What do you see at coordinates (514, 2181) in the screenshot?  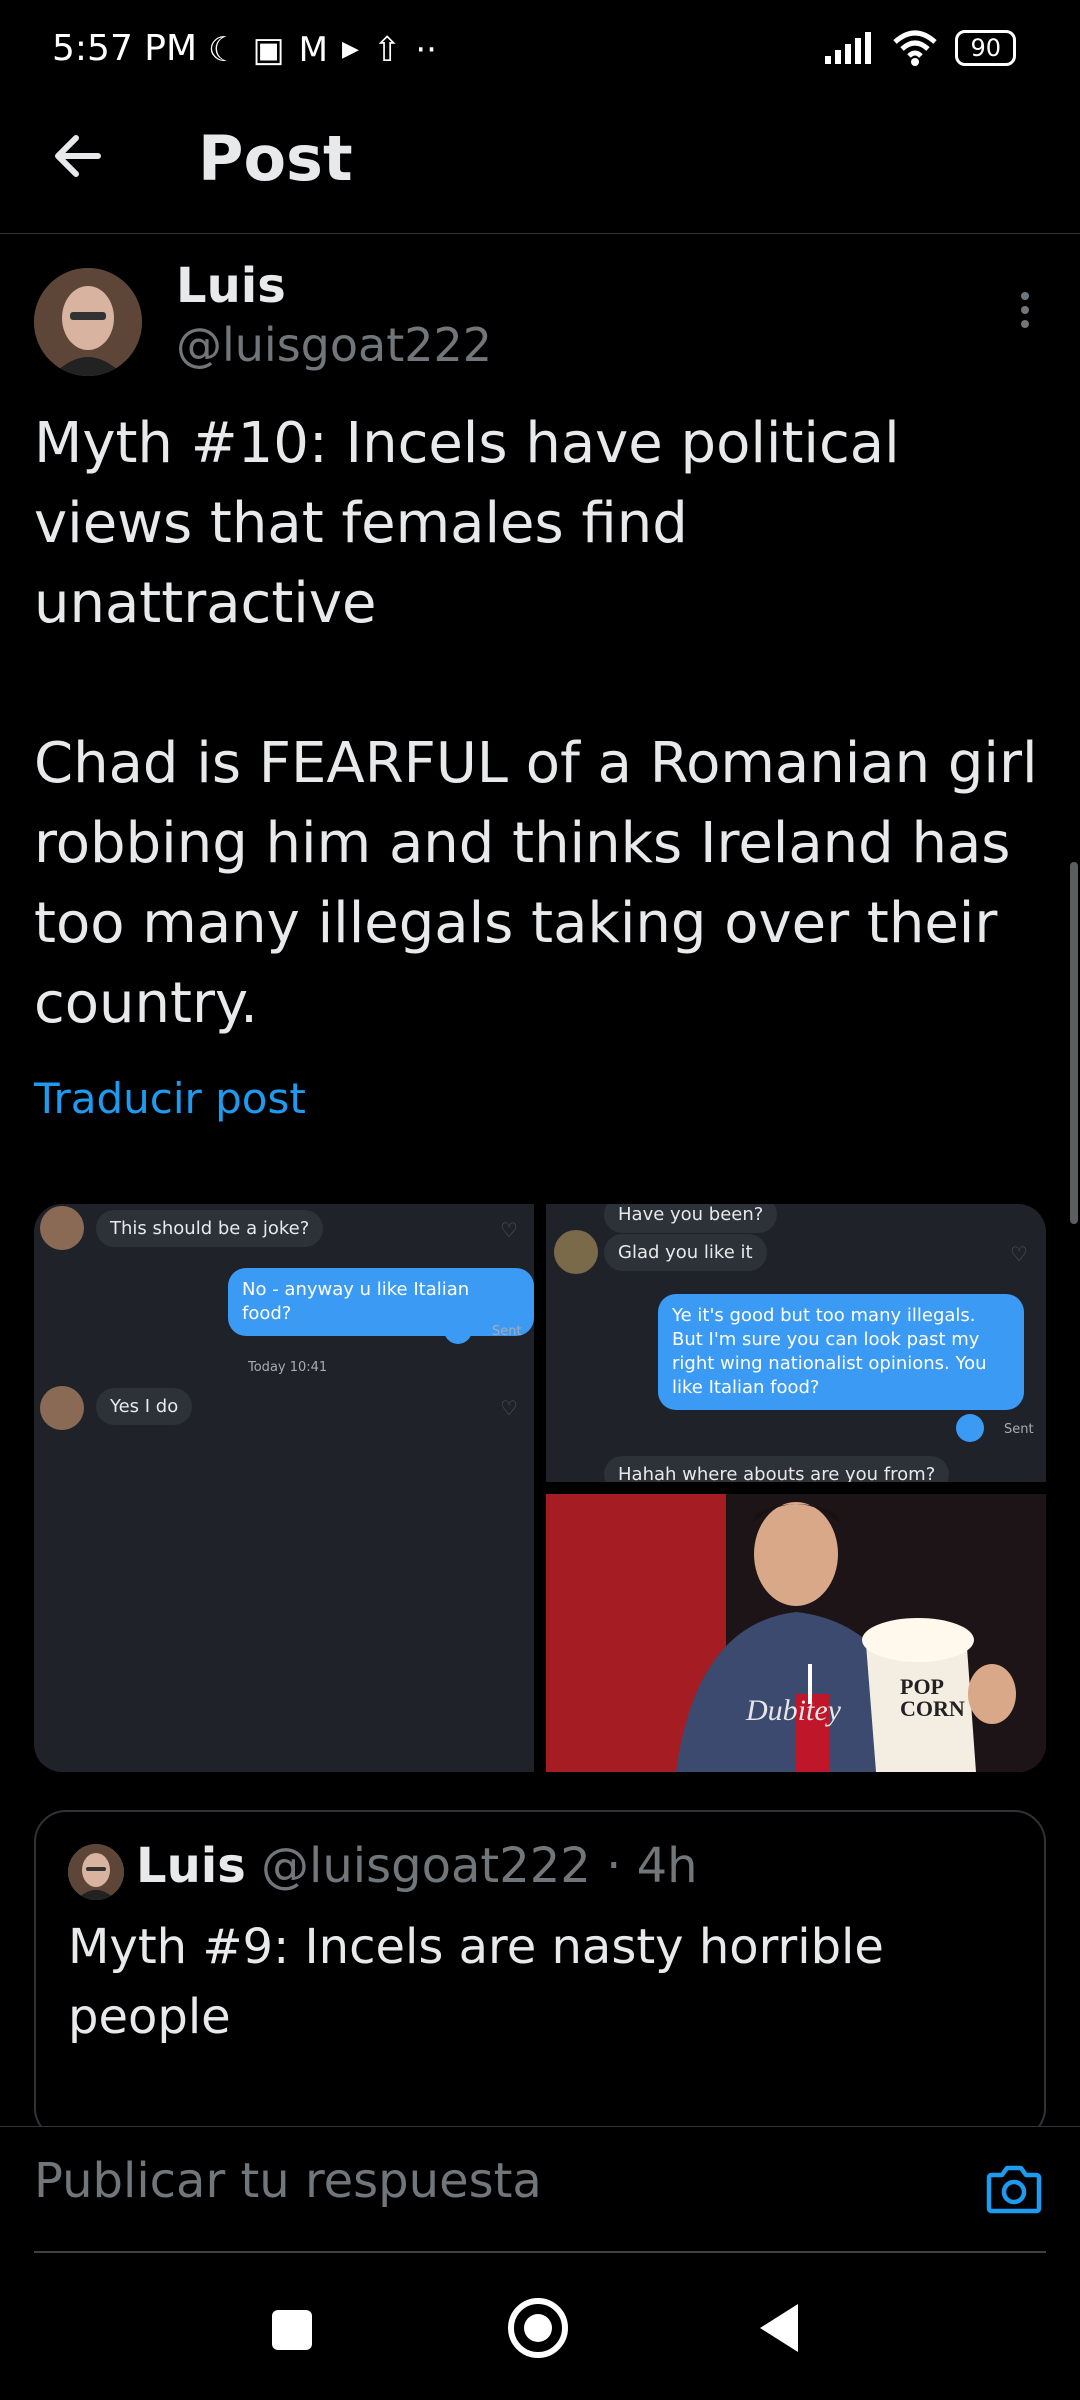 I see `reply-input: Publicar tu respuesta` at bounding box center [514, 2181].